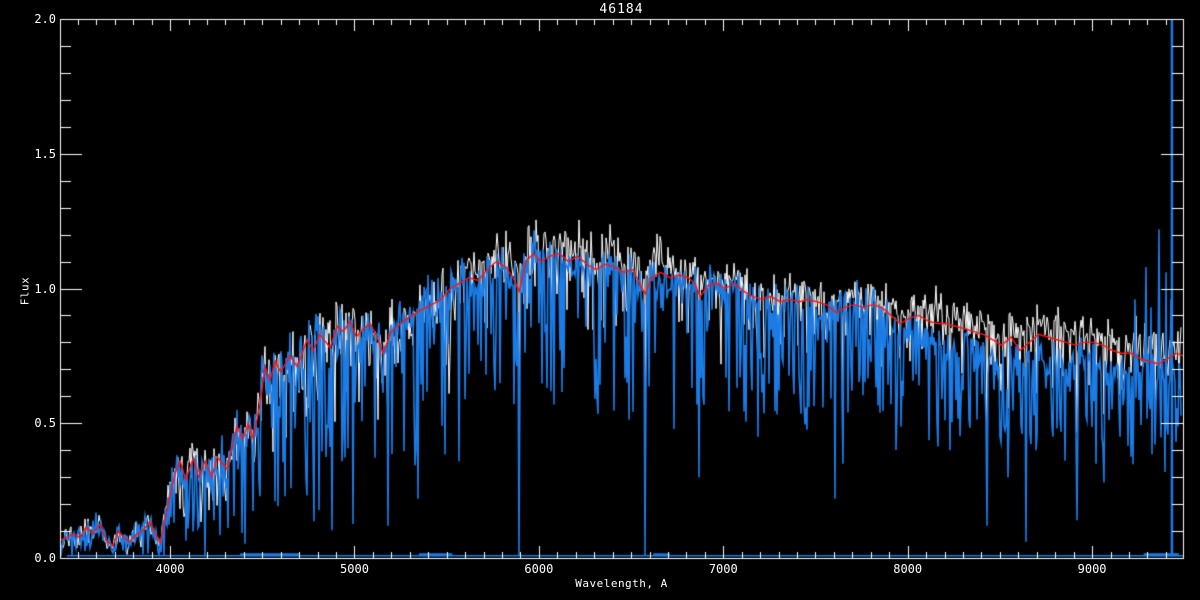 This screenshot has width=1200, height=600. What do you see at coordinates (45, 153) in the screenshot?
I see `y-tick-label: 1.5` at bounding box center [45, 153].